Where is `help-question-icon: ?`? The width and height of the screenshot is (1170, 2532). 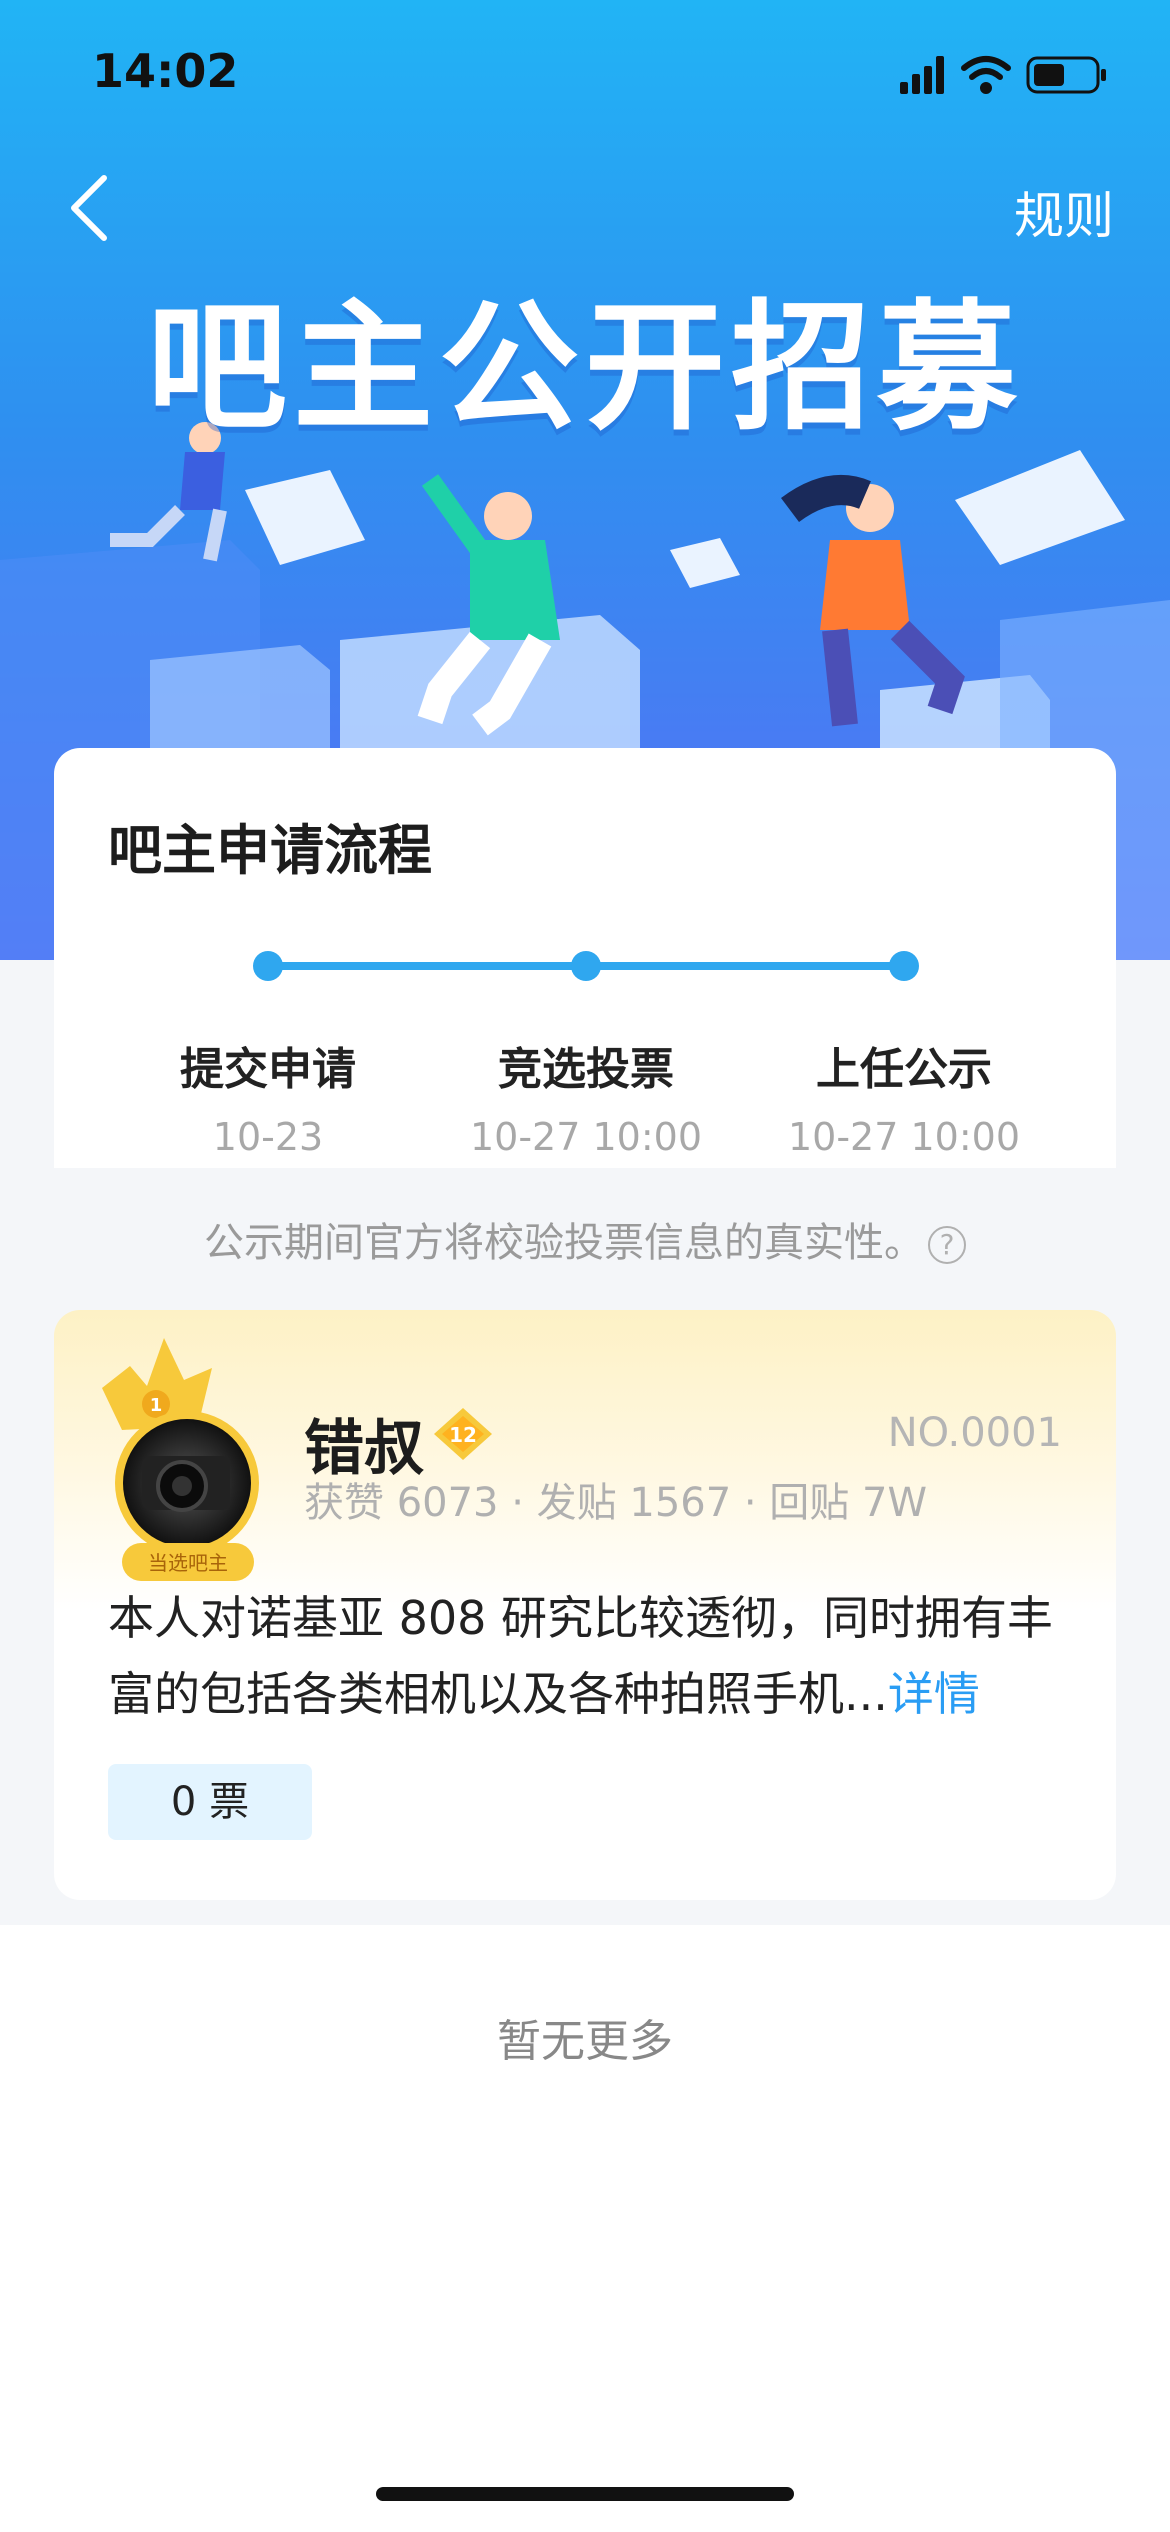
help-question-icon: ? is located at coordinates (947, 1245).